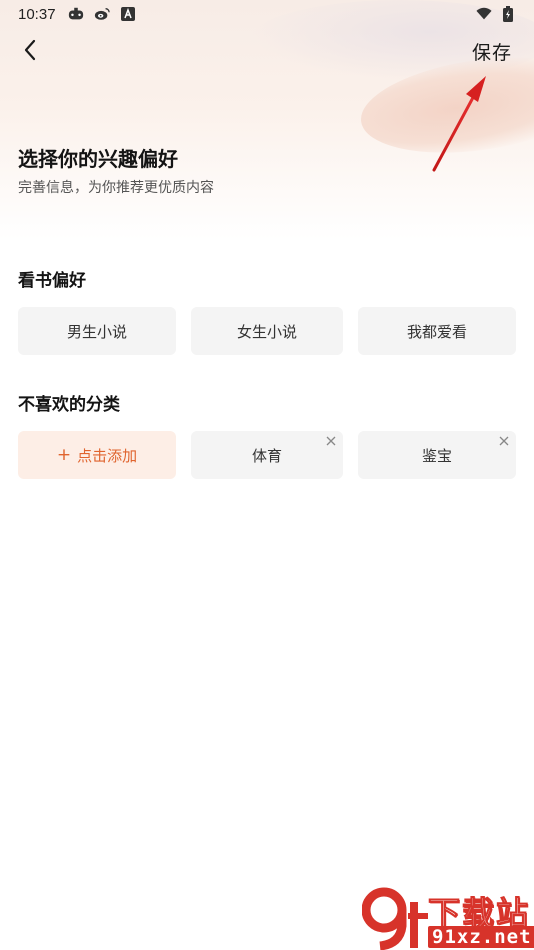 Image resolution: width=534 pixels, height=950 pixels. Describe the element at coordinates (508, 14) in the screenshot. I see `battery-icon` at that location.